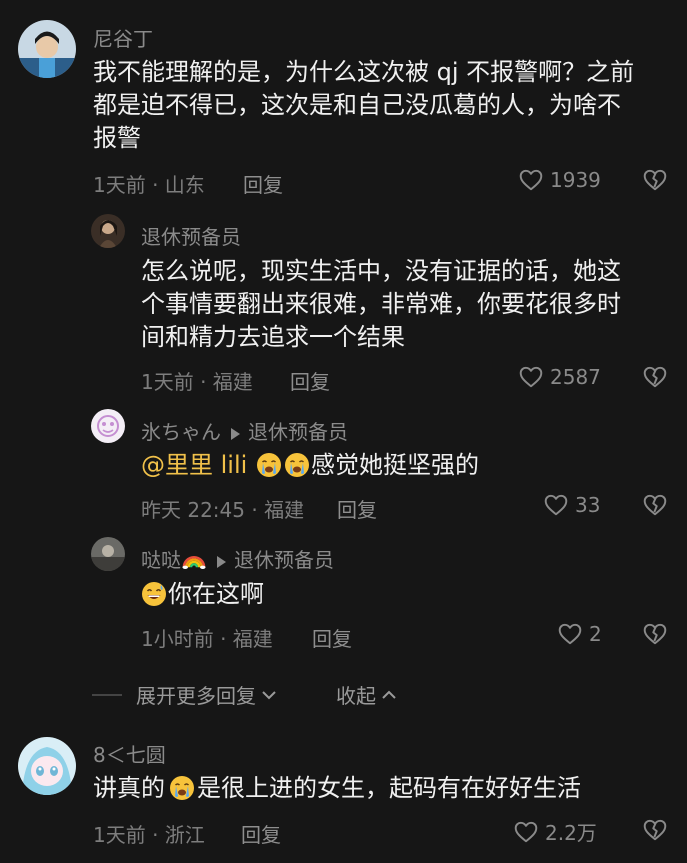 This screenshot has height=863, width=687. Describe the element at coordinates (571, 833) in the screenshot. I see `like-count: 2.2万` at that location.